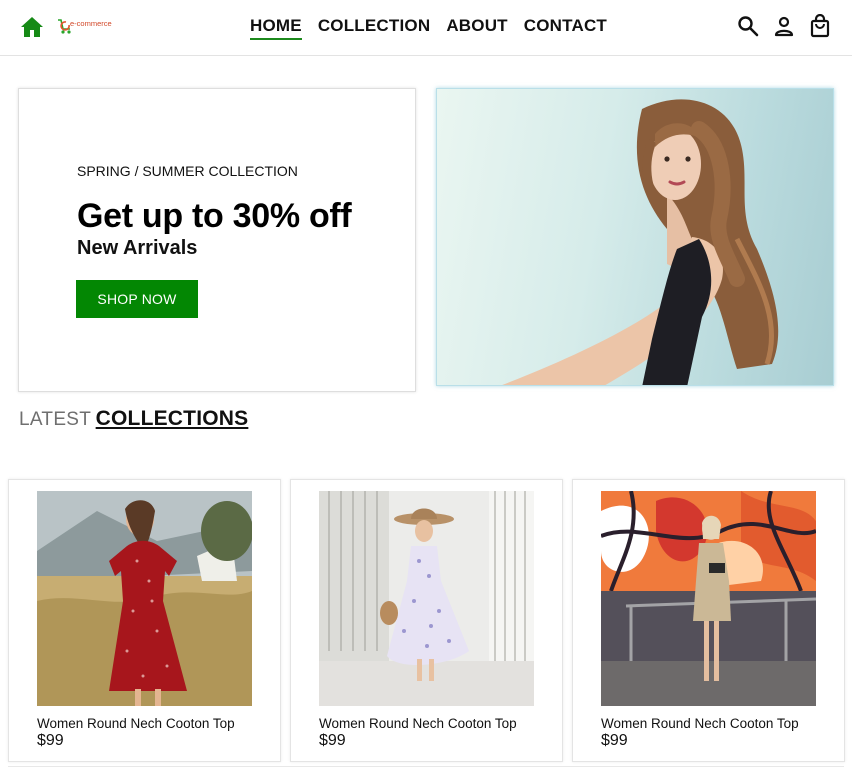 The width and height of the screenshot is (852, 772). Describe the element at coordinates (476, 26) in the screenshot. I see `nav-about: ABOUT` at that location.